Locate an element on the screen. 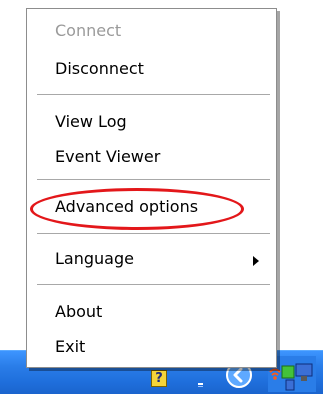 This screenshot has width=323, height=394. menu-item-advanced-options: Advanced options is located at coordinates (126, 207).